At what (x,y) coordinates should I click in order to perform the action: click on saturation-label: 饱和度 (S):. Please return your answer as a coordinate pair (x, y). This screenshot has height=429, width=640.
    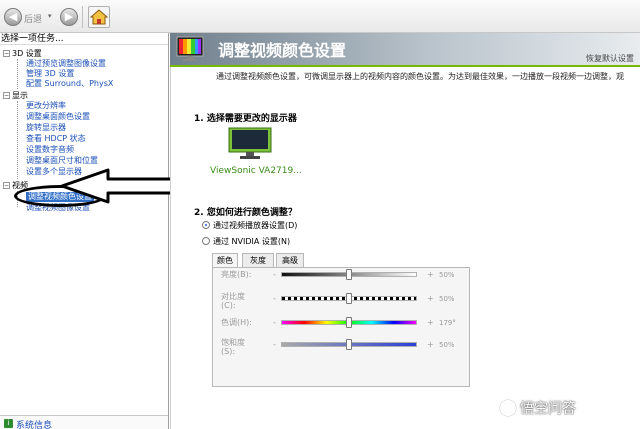
    Looking at the image, I should click on (233, 347).